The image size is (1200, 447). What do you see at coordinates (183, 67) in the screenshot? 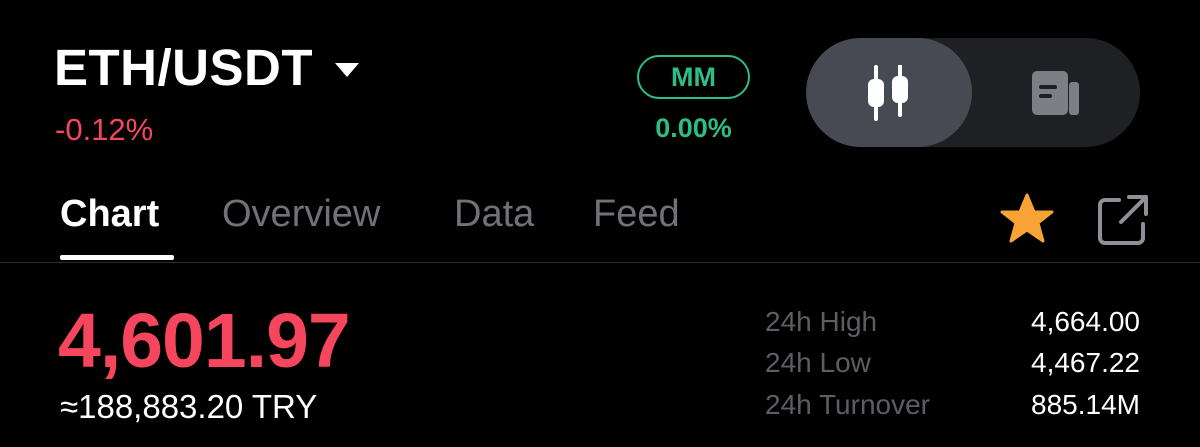
I see `pair-name: ETH/USDT` at bounding box center [183, 67].